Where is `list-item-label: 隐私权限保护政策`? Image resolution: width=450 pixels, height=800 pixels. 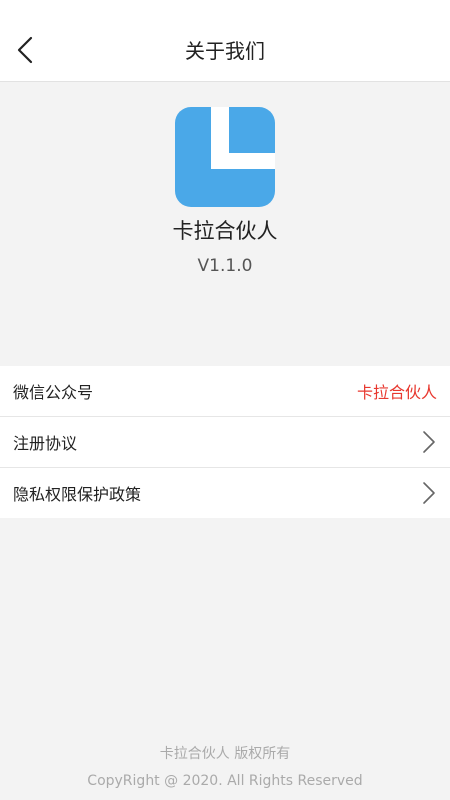
list-item-label: 隐私权限保护政策 is located at coordinates (77, 494).